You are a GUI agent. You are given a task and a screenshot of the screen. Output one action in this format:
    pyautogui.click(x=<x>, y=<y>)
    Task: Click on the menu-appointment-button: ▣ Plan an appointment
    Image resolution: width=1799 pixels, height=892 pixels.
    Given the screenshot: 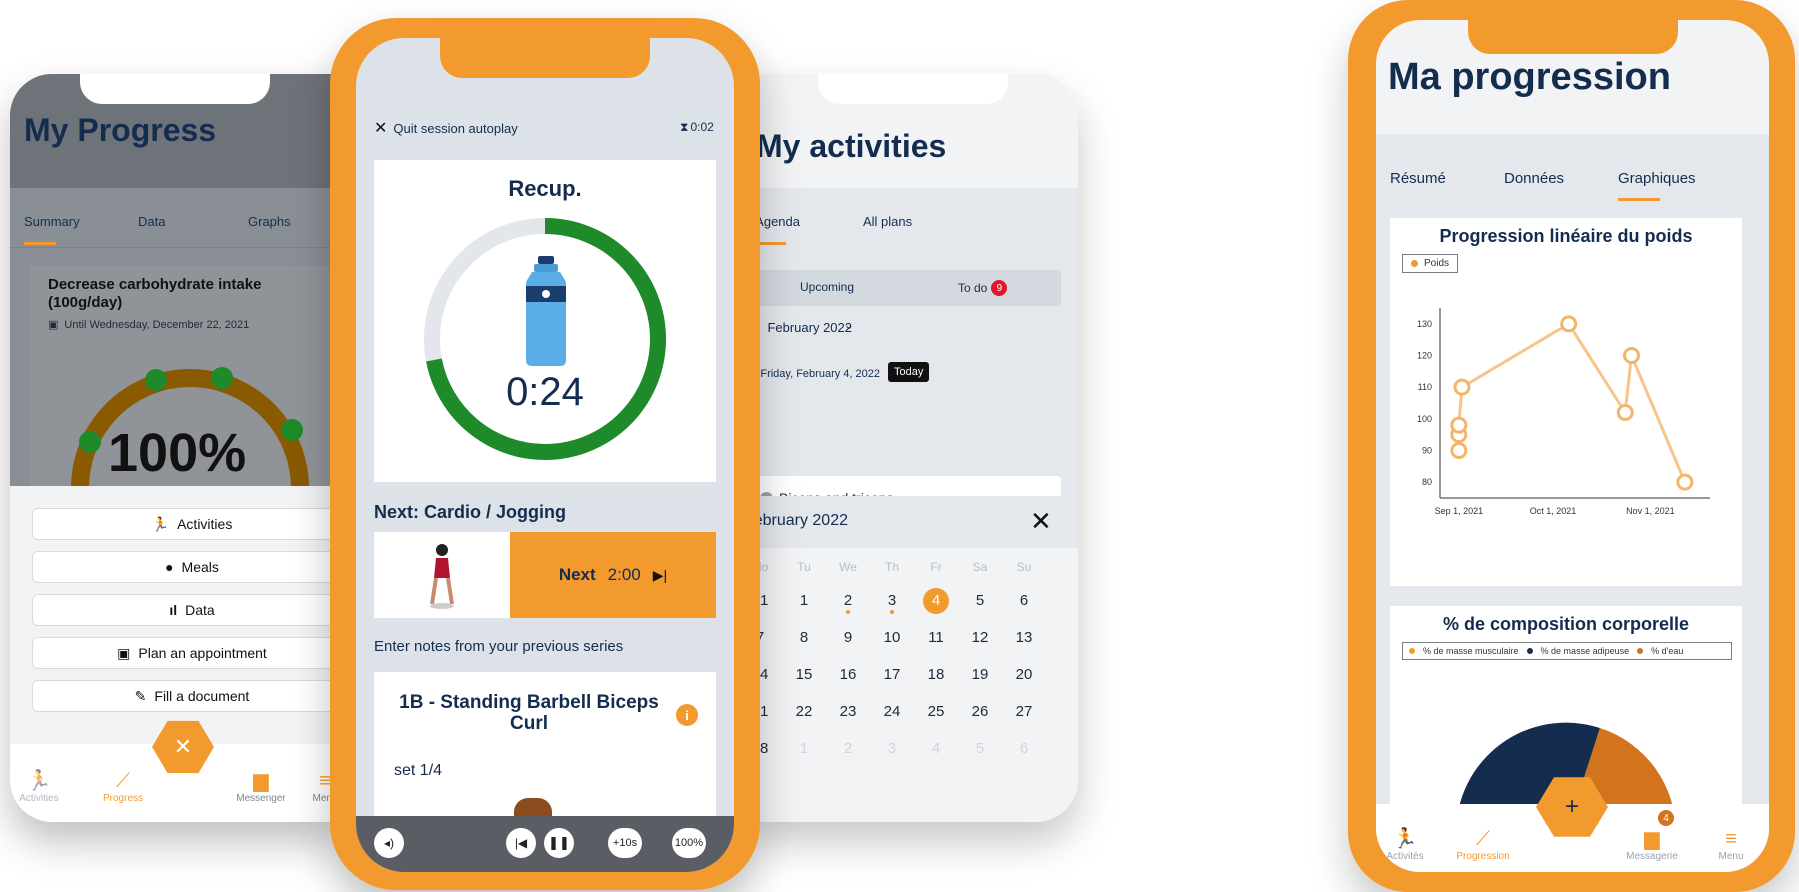 What is the action you would take?
    pyautogui.click(x=186, y=653)
    